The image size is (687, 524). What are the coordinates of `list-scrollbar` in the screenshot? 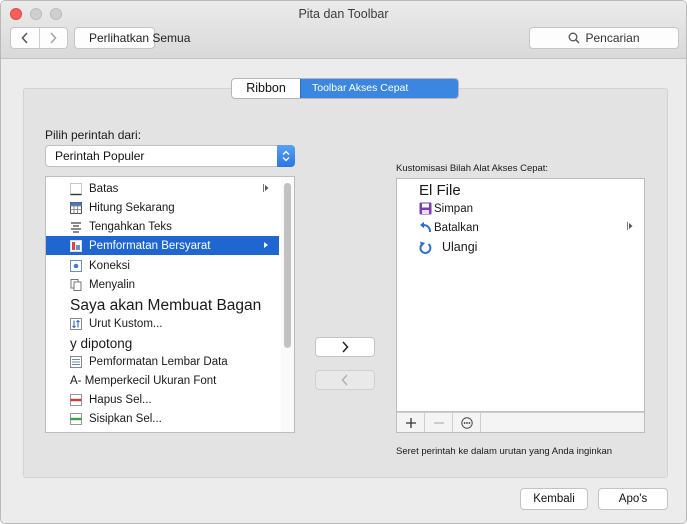 It's located at (287, 304).